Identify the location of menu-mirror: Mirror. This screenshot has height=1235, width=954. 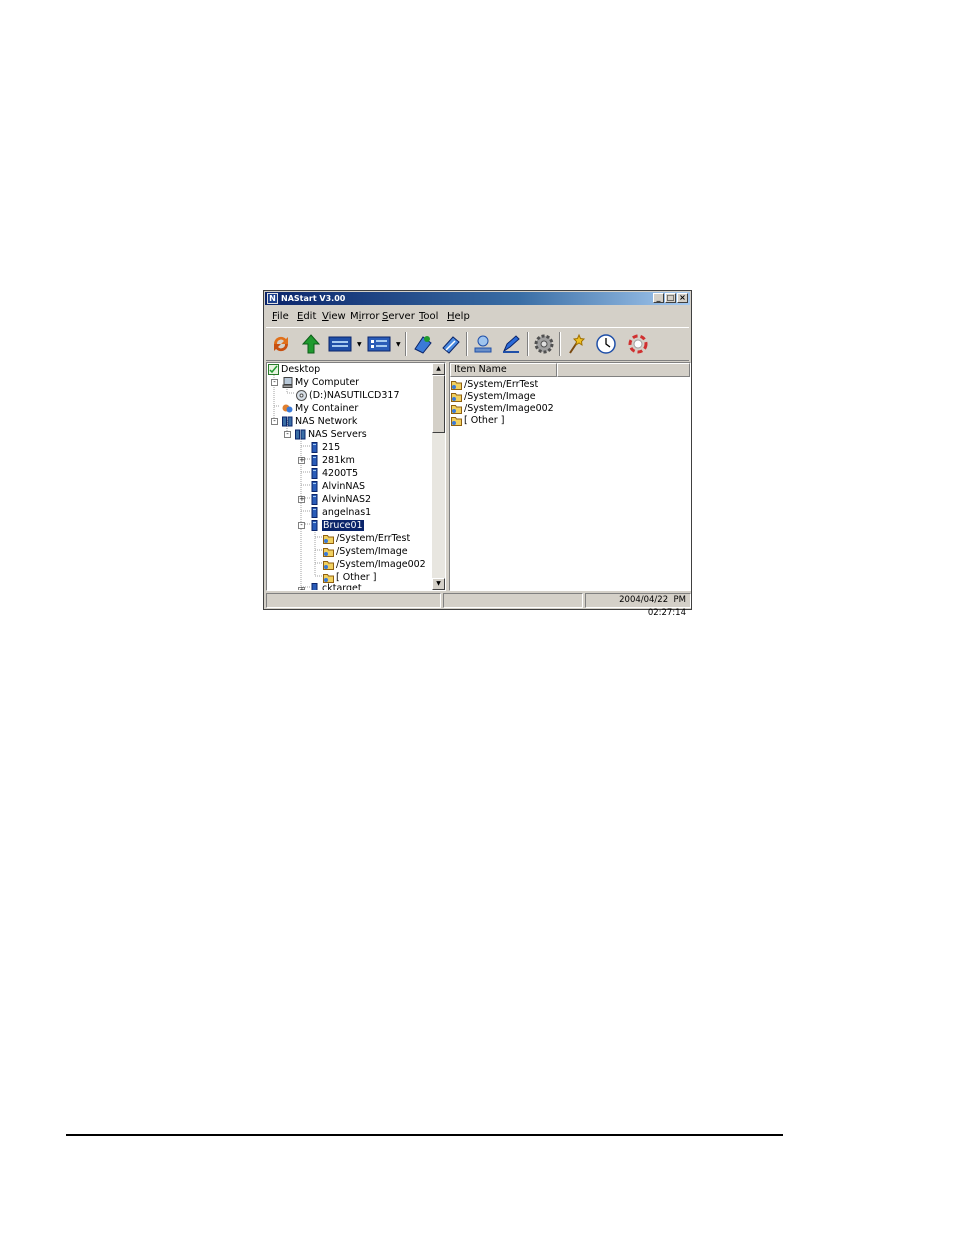
(364, 317).